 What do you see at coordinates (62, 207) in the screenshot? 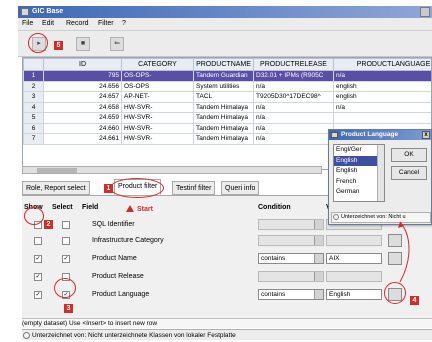
I see `select-column-header: Select` at bounding box center [62, 207].